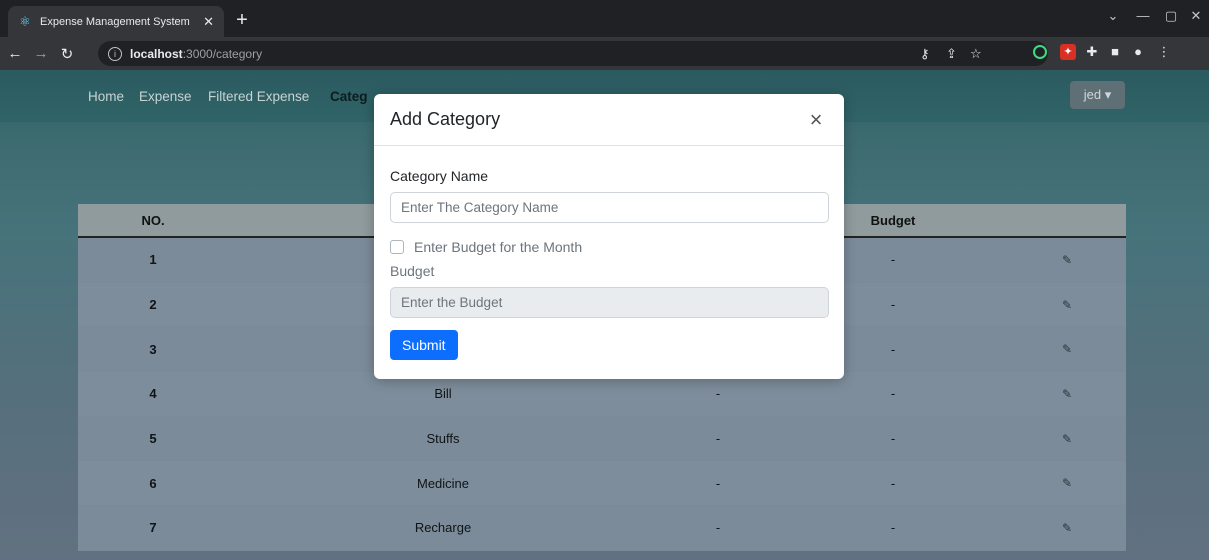 This screenshot has width=1209, height=560. Describe the element at coordinates (153, 528) in the screenshot. I see `row-number: 7` at that location.